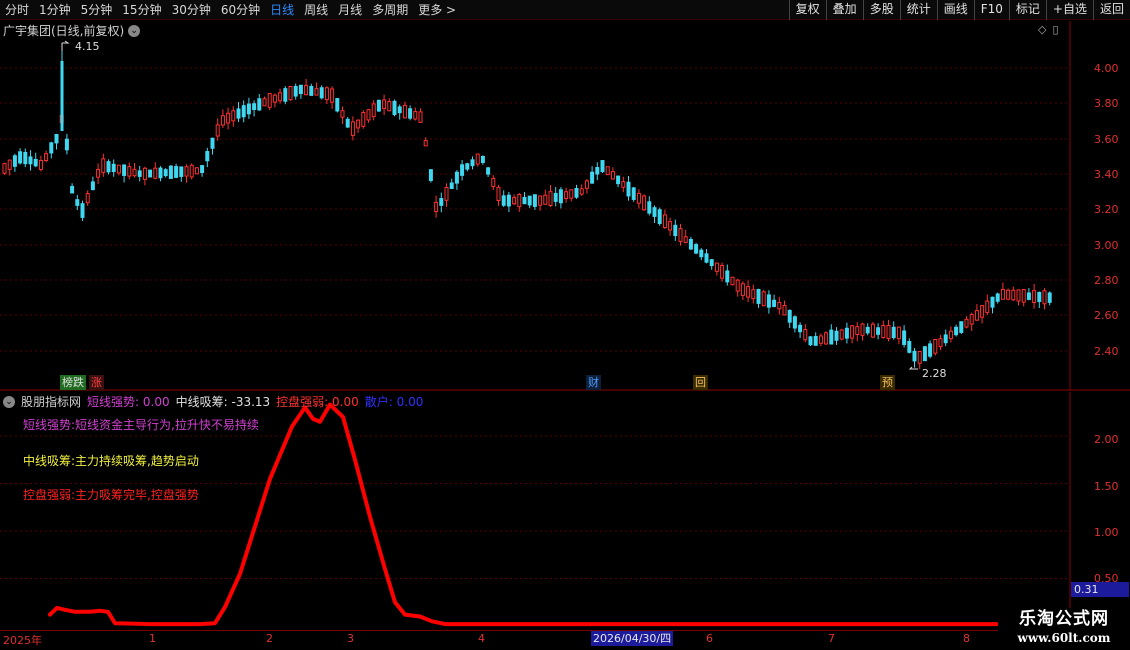  Describe the element at coordinates (87, 46) in the screenshot. I see `high-price-label: 4.15` at that location.